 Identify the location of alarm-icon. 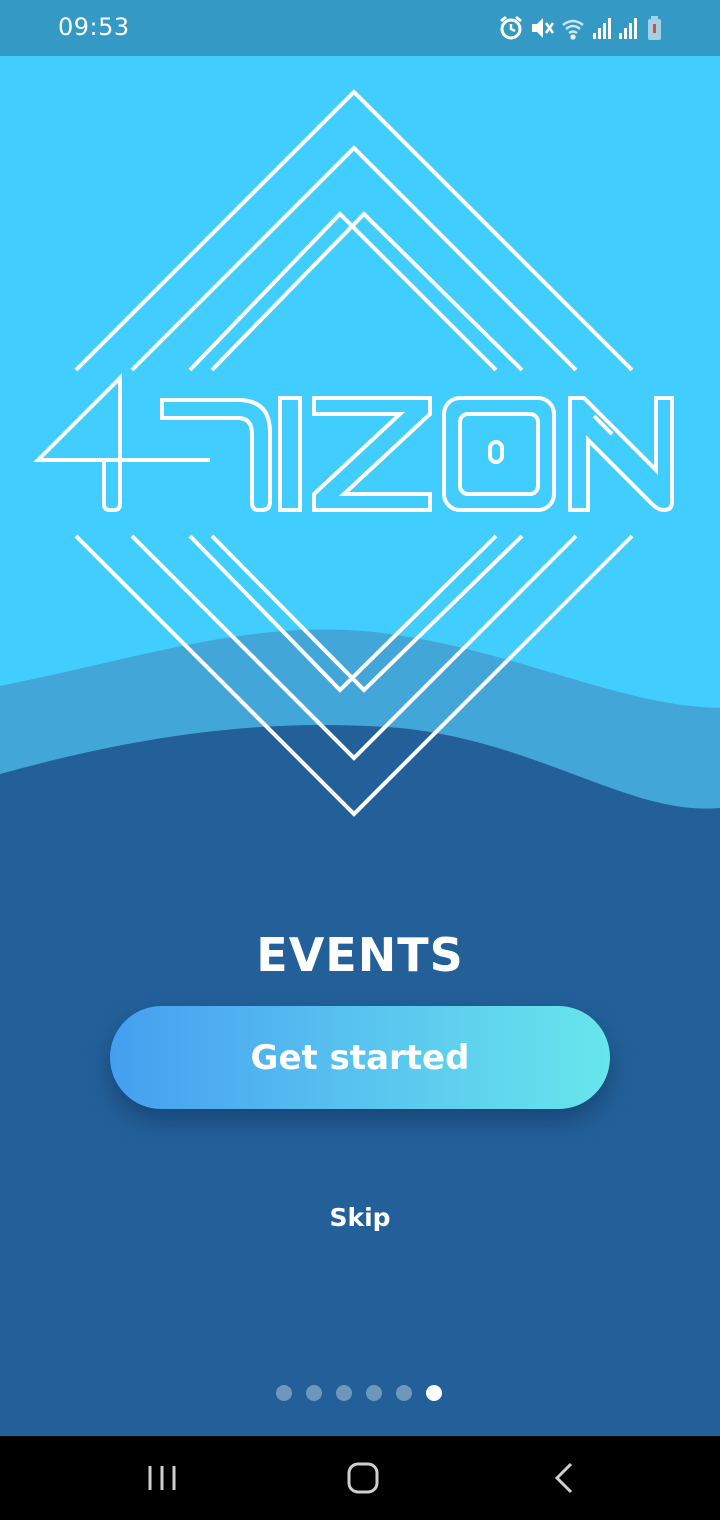
(511, 28).